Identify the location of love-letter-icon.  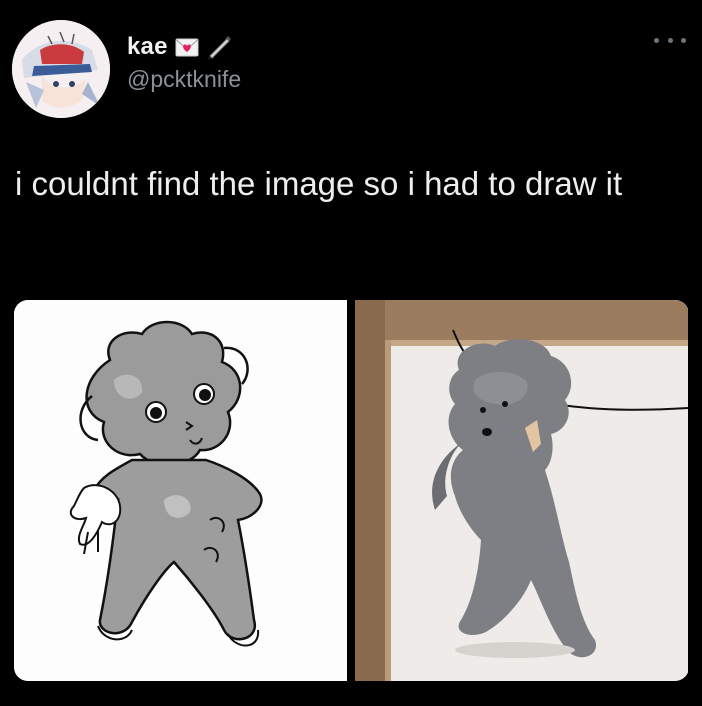
(187, 47).